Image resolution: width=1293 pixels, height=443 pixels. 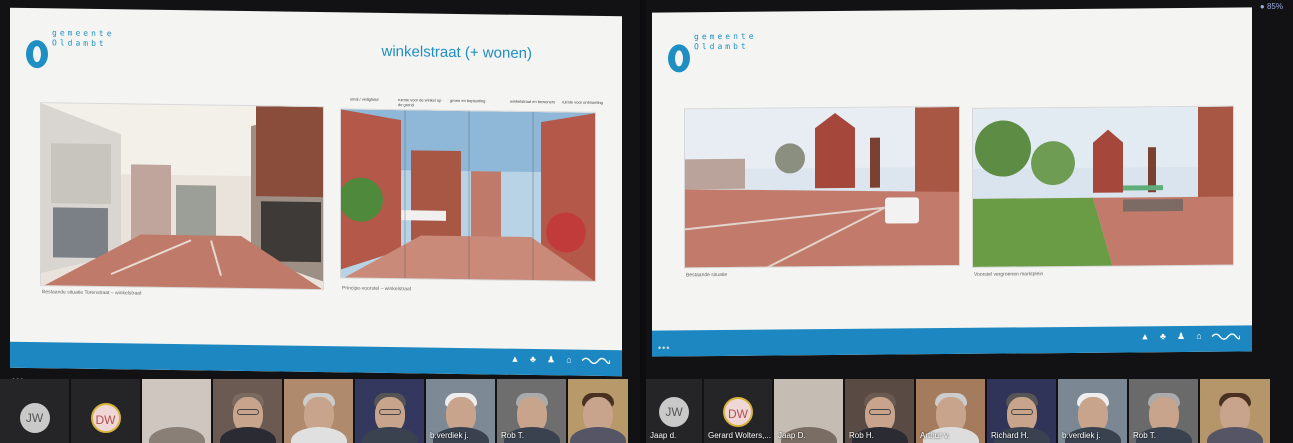 What do you see at coordinates (950, 411) in the screenshot?
I see `participant-tile: Arthur v.` at bounding box center [950, 411].